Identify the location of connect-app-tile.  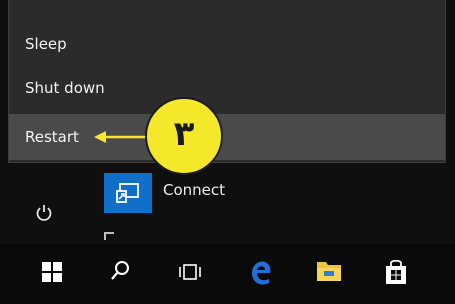
(128, 193).